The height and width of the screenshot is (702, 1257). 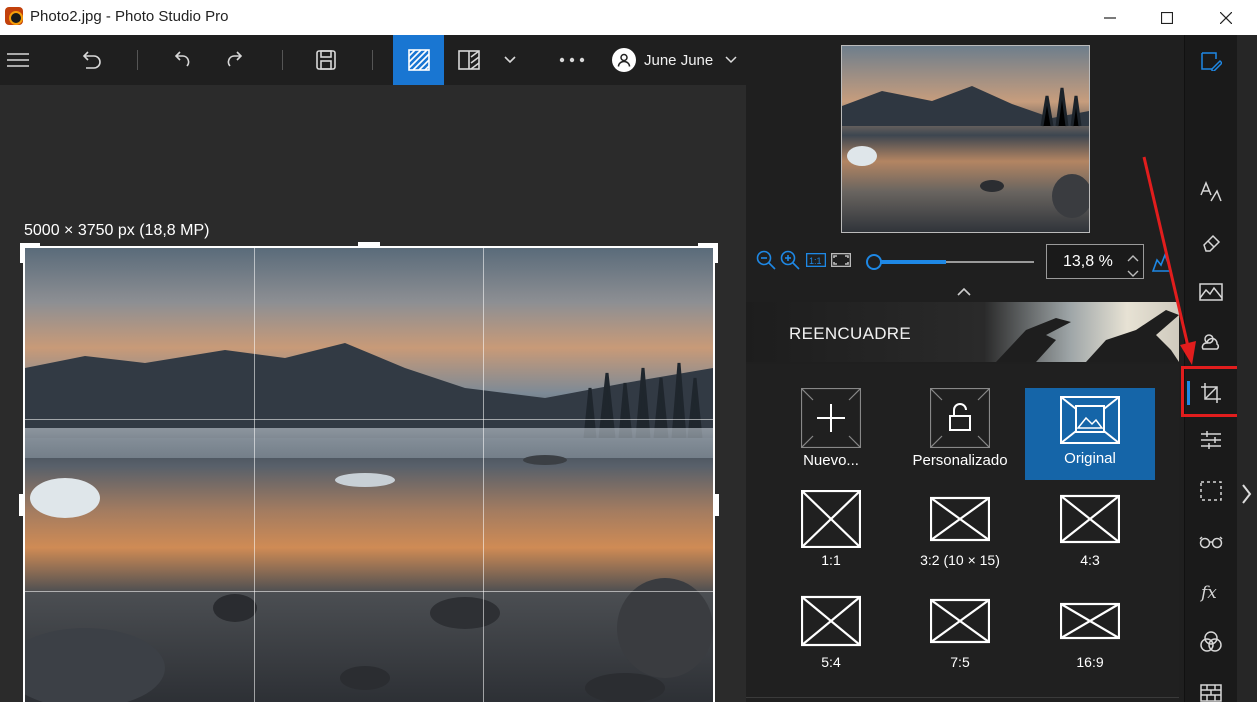 I want to click on save-button, so click(x=326, y=60).